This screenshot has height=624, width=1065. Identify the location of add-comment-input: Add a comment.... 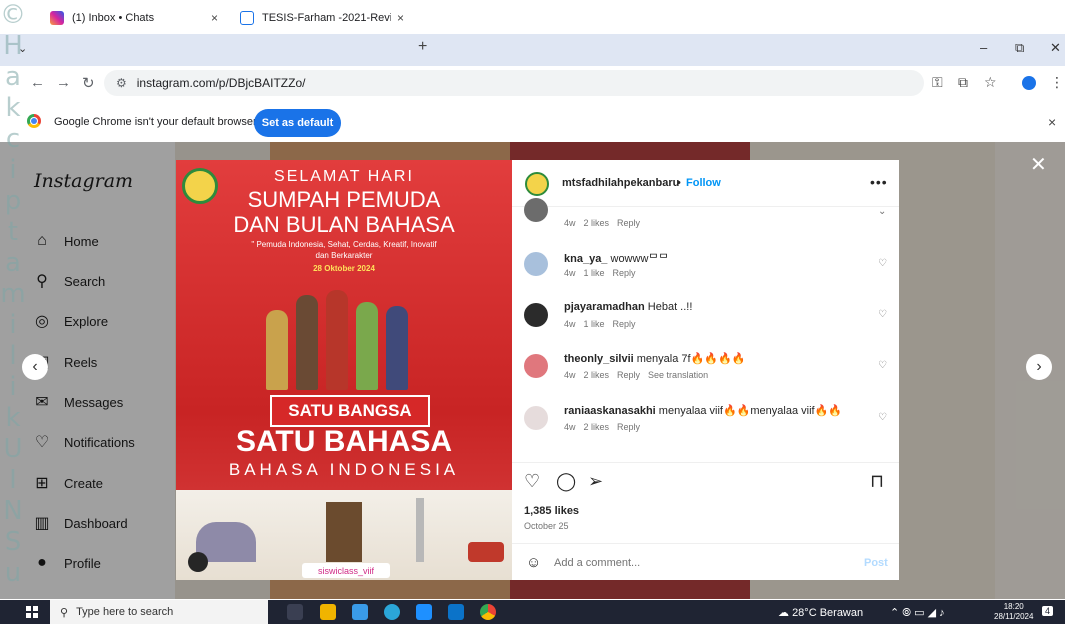
(597, 563).